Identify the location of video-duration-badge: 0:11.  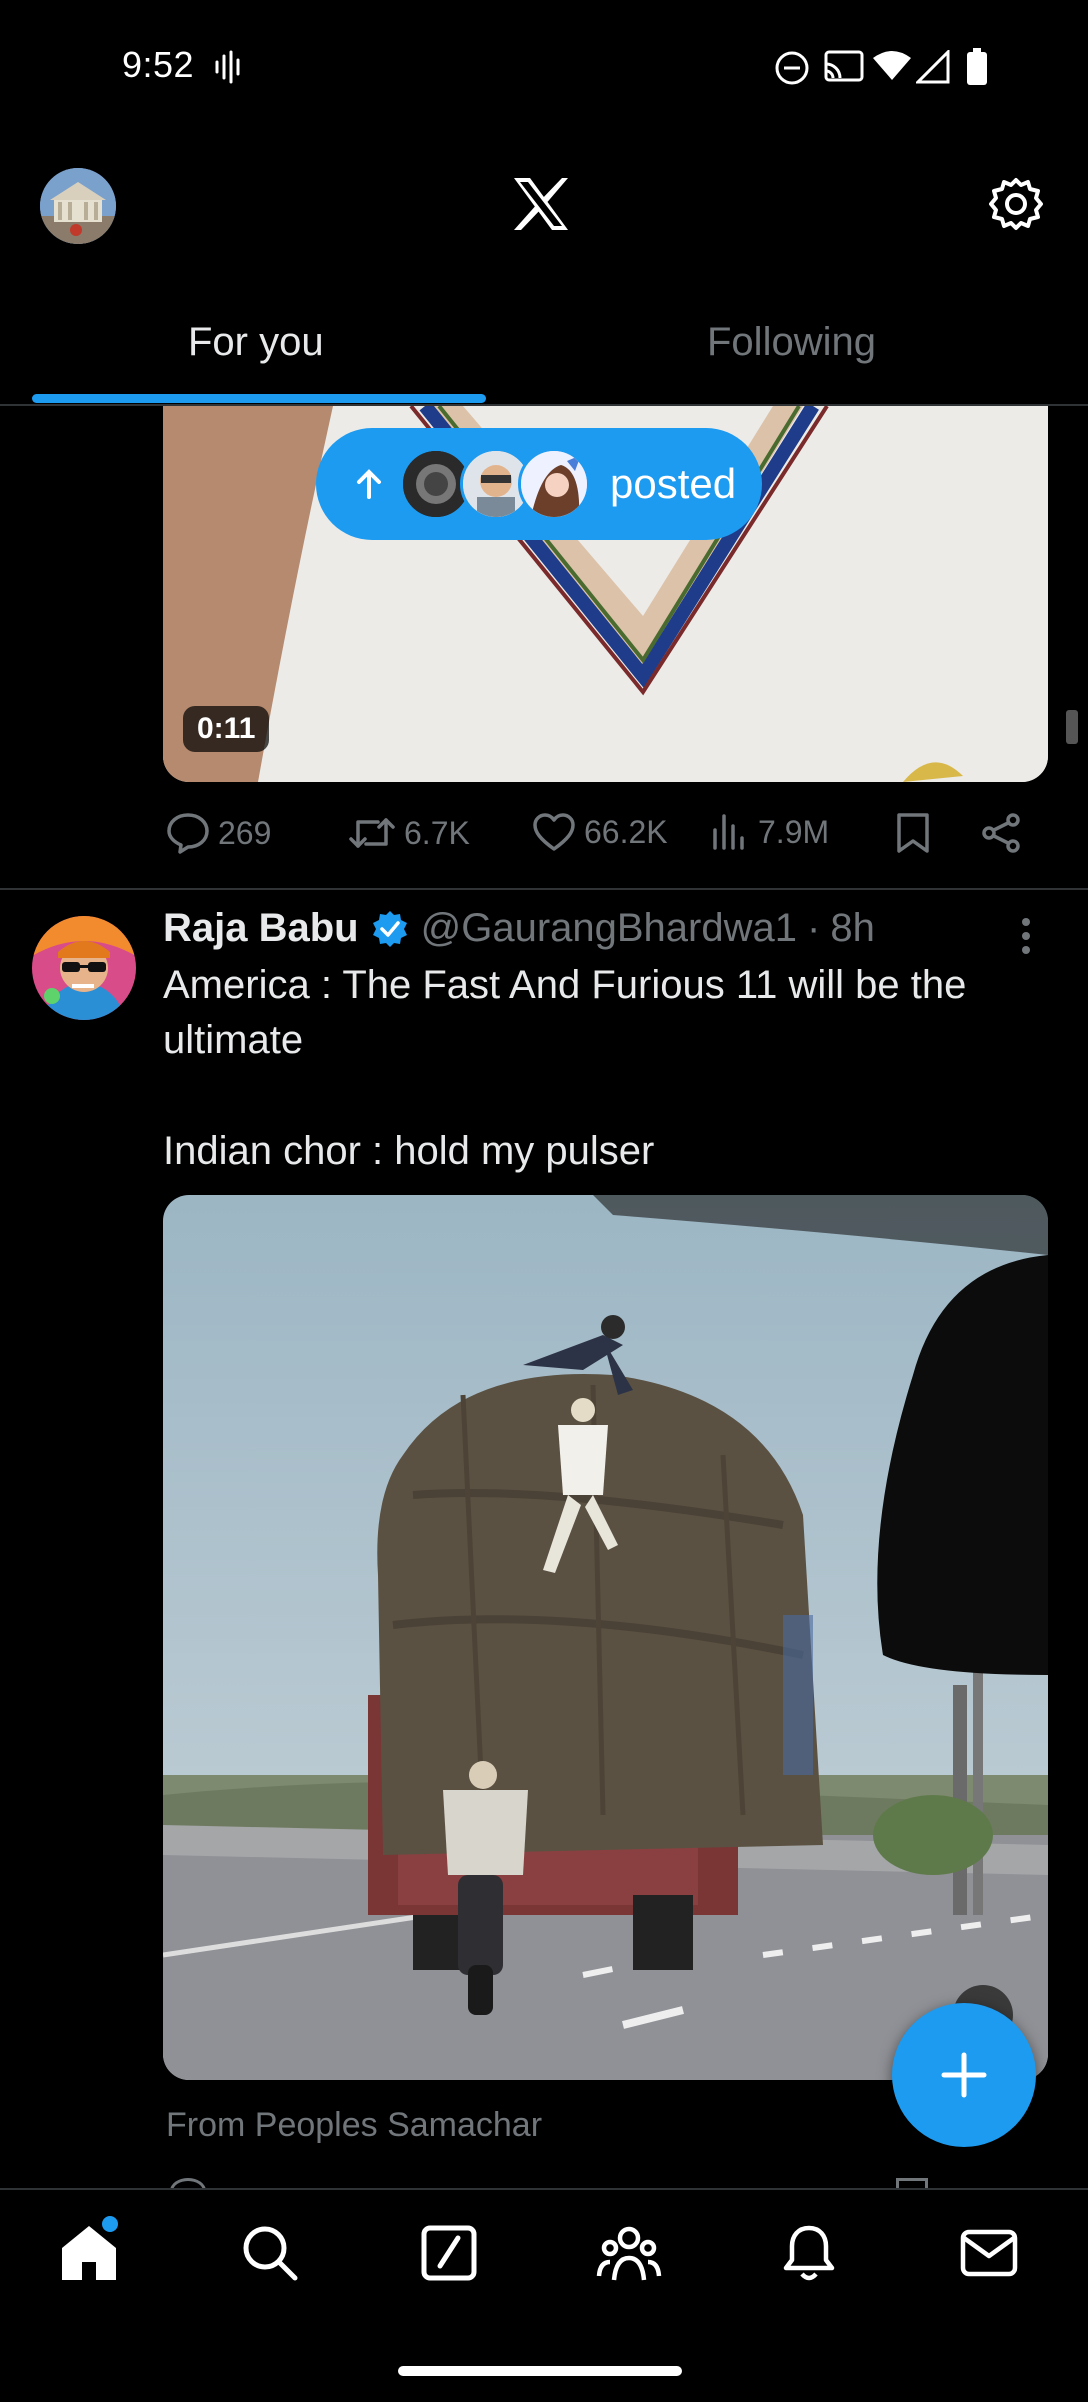
(226, 729).